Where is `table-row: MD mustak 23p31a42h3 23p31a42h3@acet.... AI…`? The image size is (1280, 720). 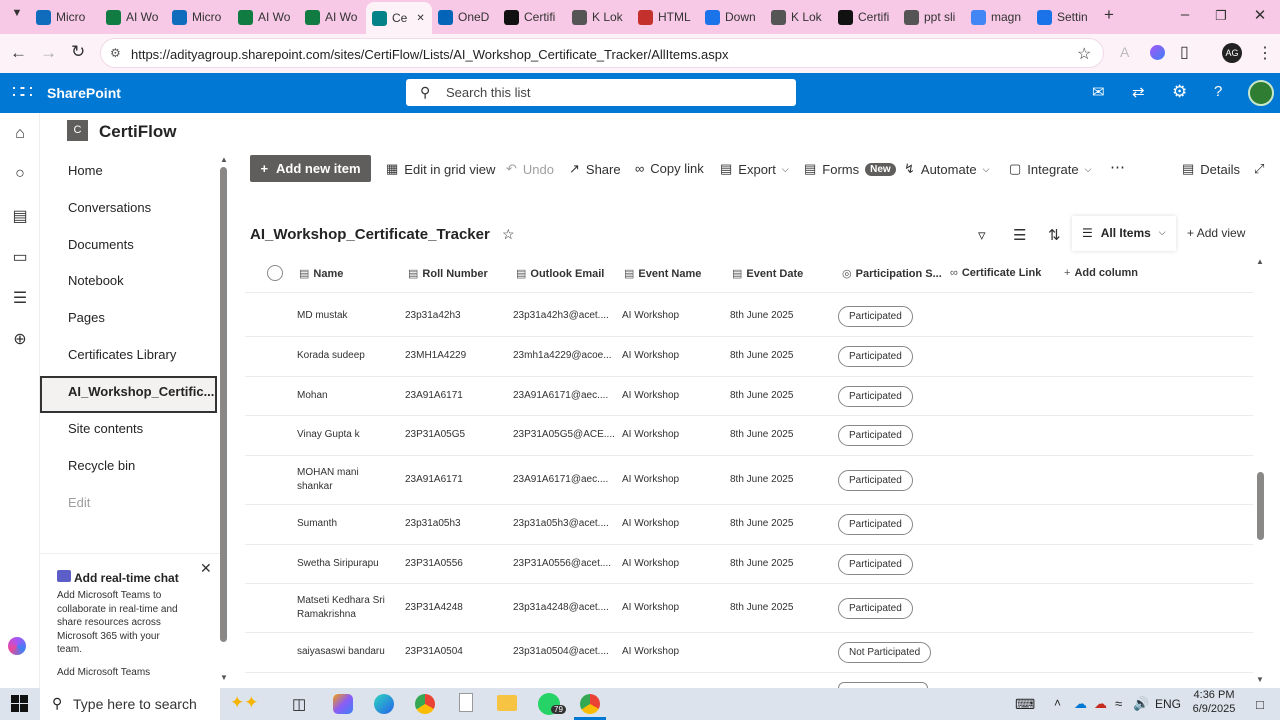
table-row: MD mustak 23p31a42h3 23p31a42h3@acet.... AI… is located at coordinates (749, 317).